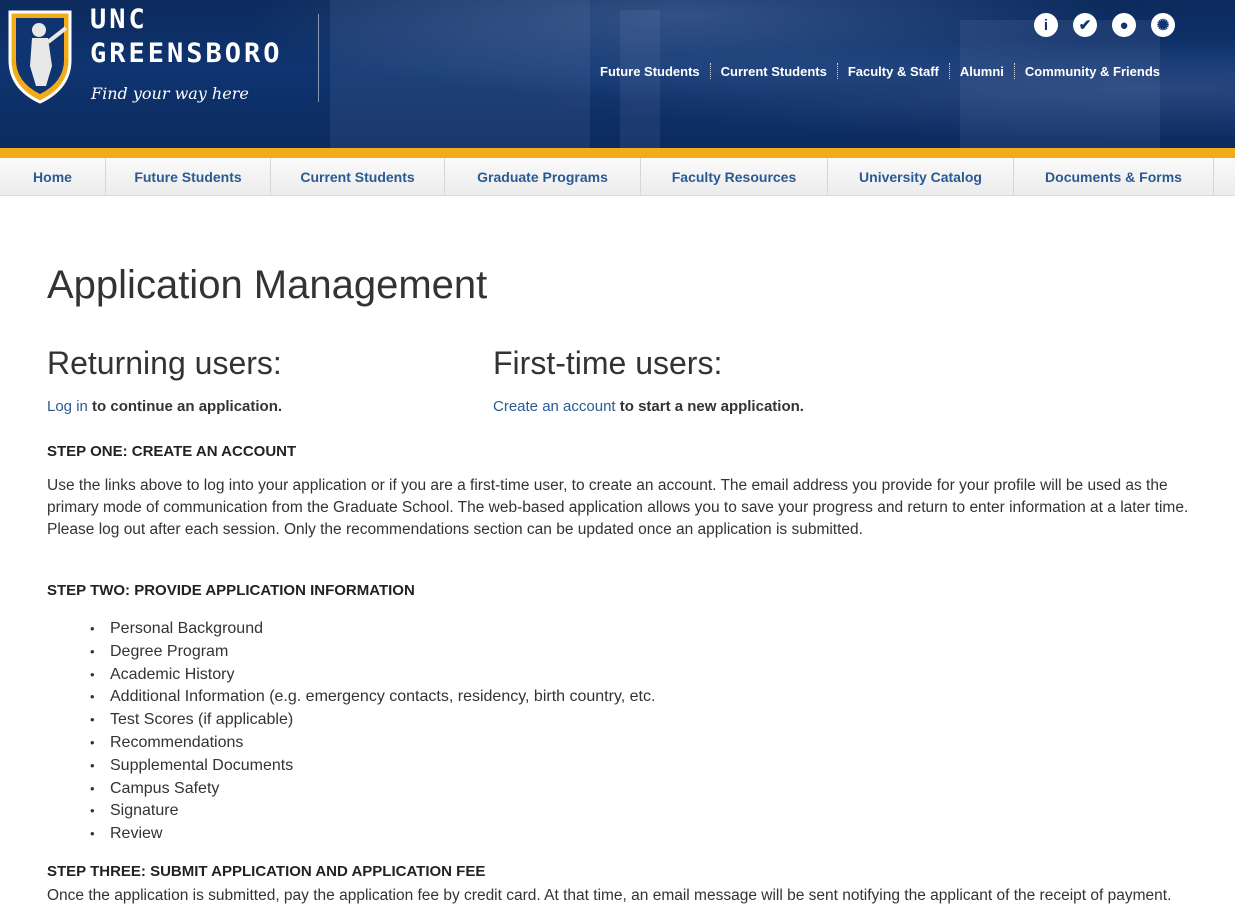  Describe the element at coordinates (119, 19) in the screenshot. I see `brand-unc: UNC` at that location.